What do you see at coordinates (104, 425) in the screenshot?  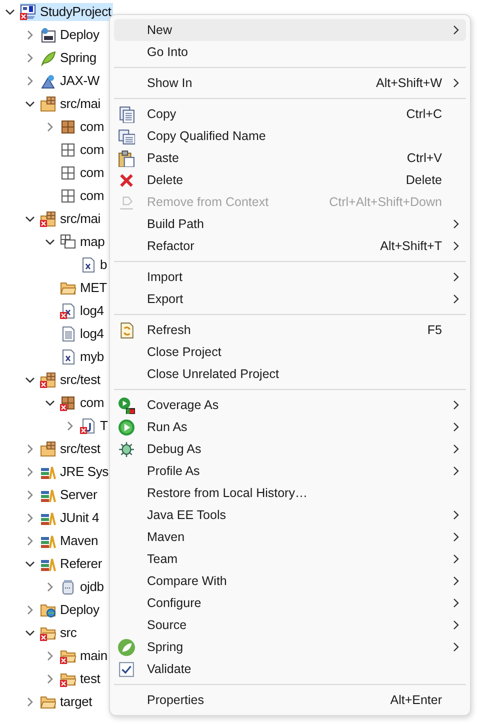 I see `tree-item-label: T` at bounding box center [104, 425].